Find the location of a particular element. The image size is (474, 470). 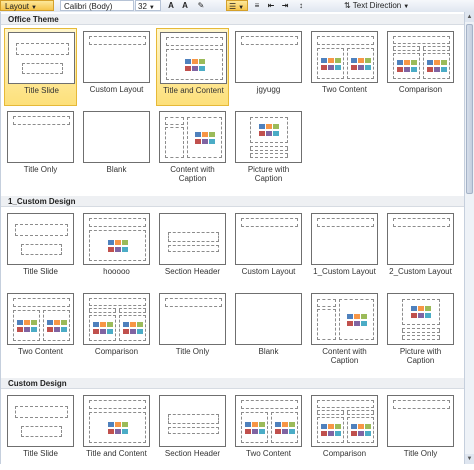

bullets-icon: ☰ is located at coordinates (233, 6).